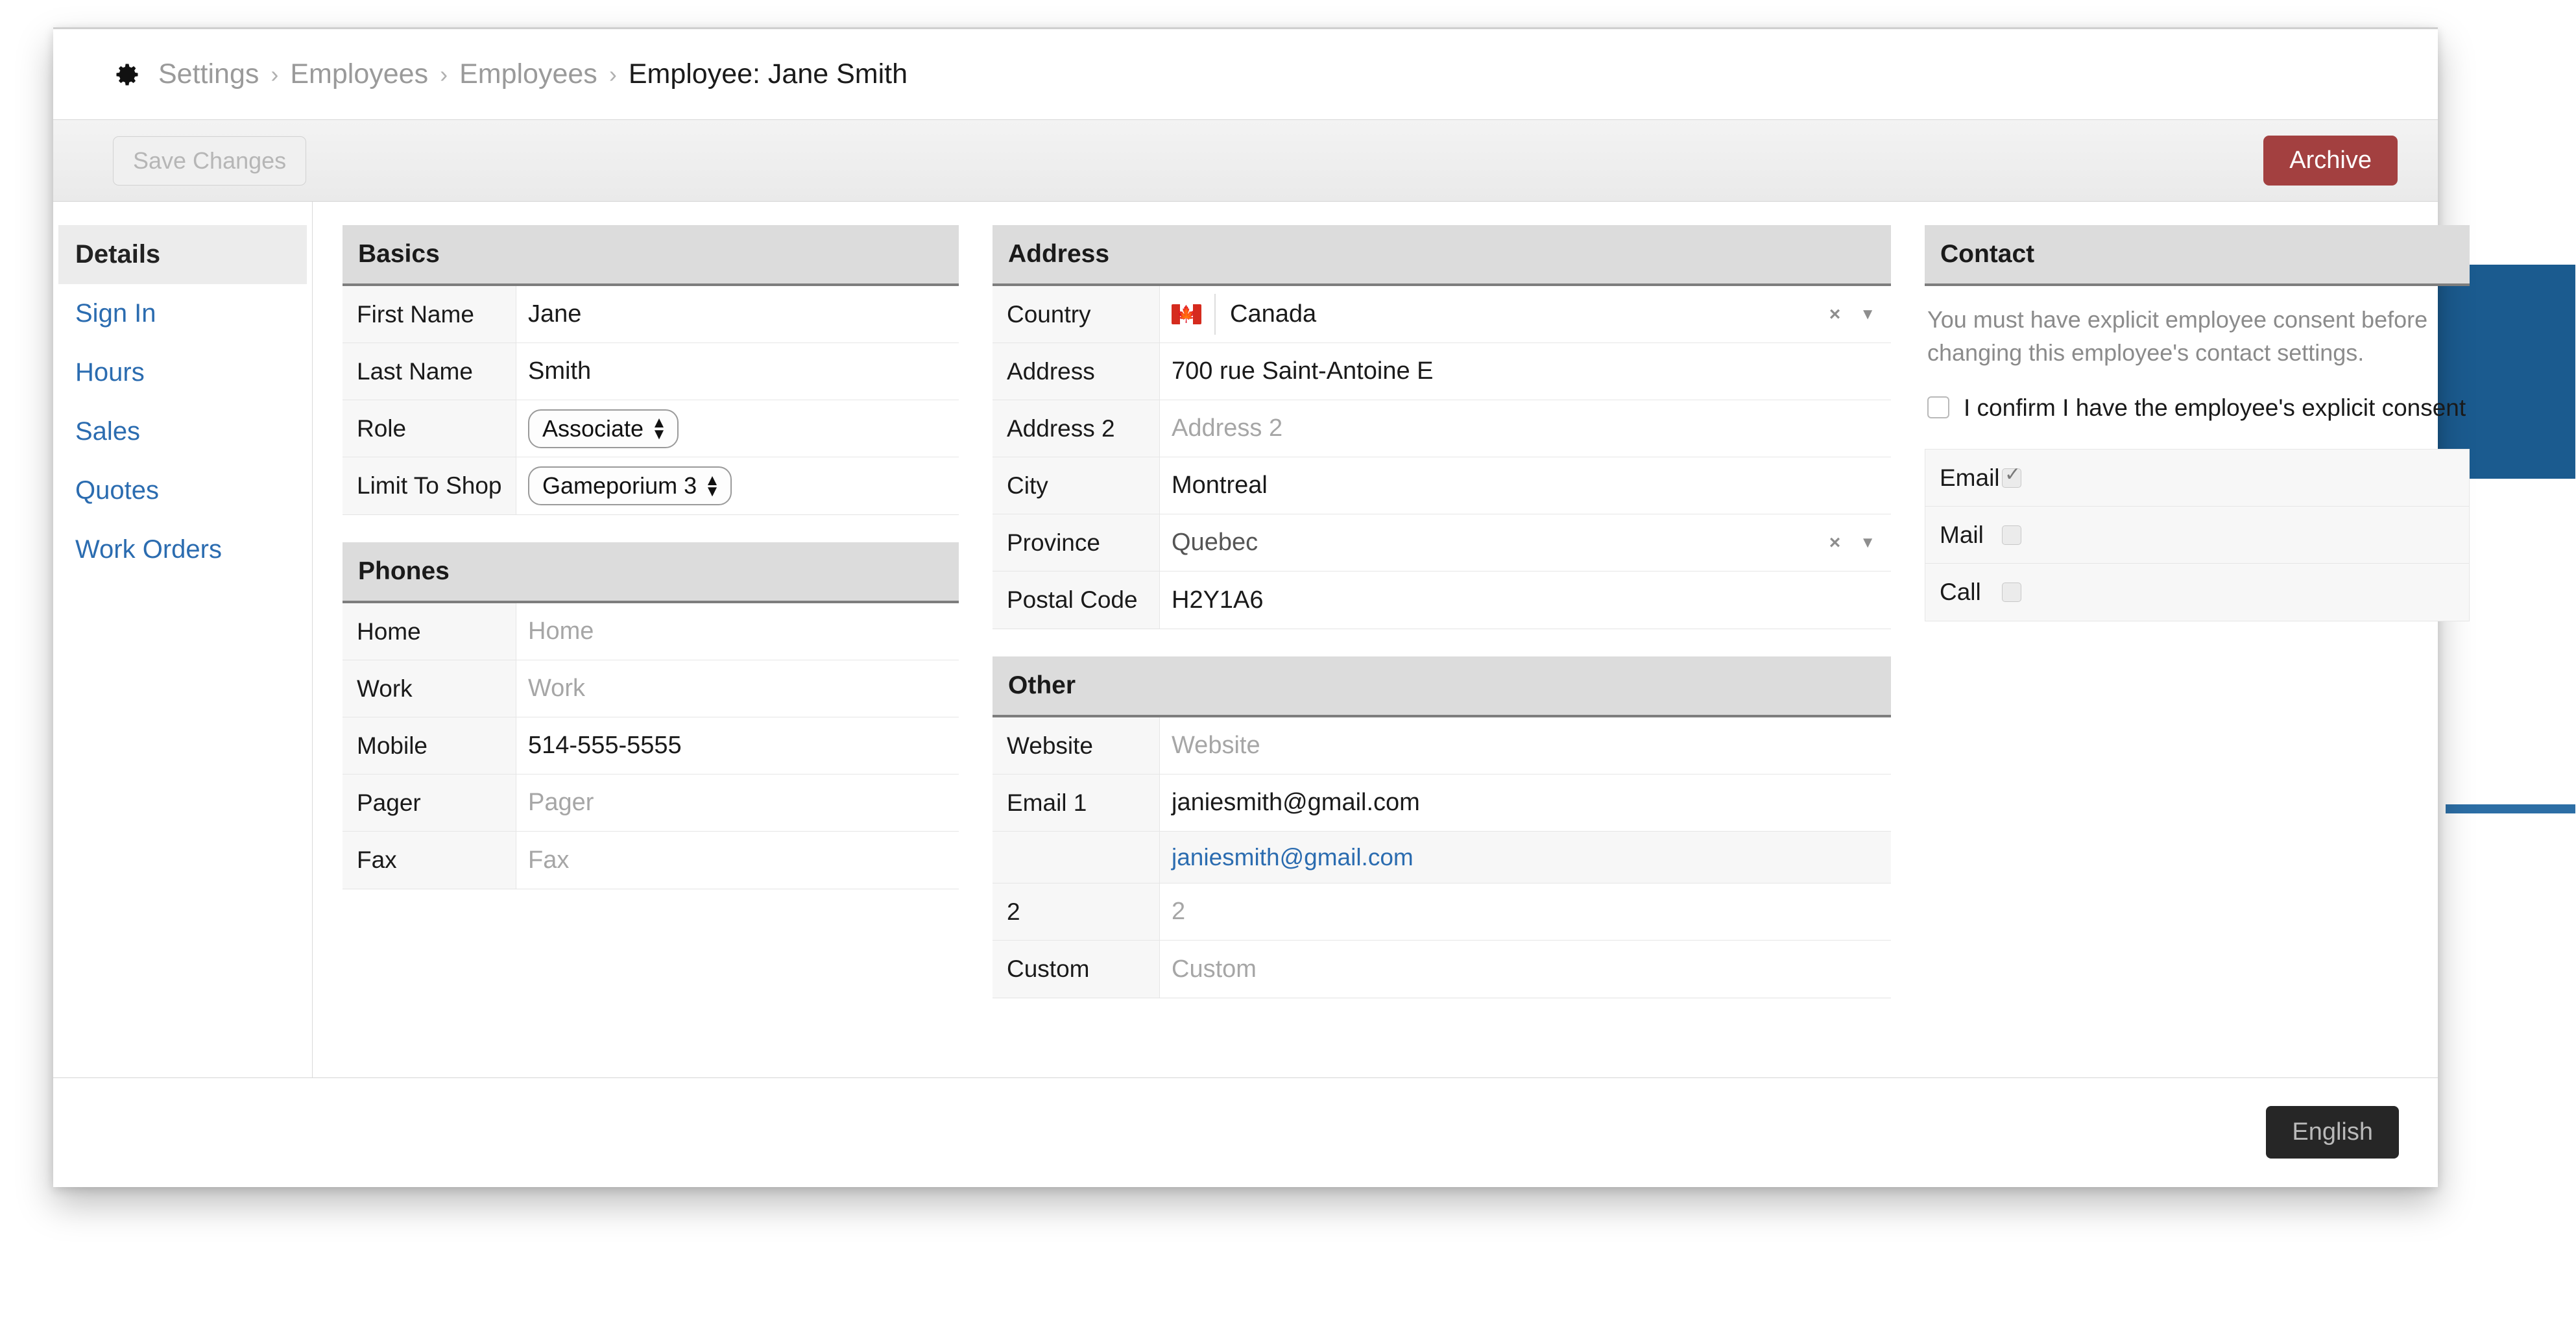 The image size is (2576, 1322). What do you see at coordinates (2197, 592) in the screenshot?
I see `contact-channel-row-call: Call` at bounding box center [2197, 592].